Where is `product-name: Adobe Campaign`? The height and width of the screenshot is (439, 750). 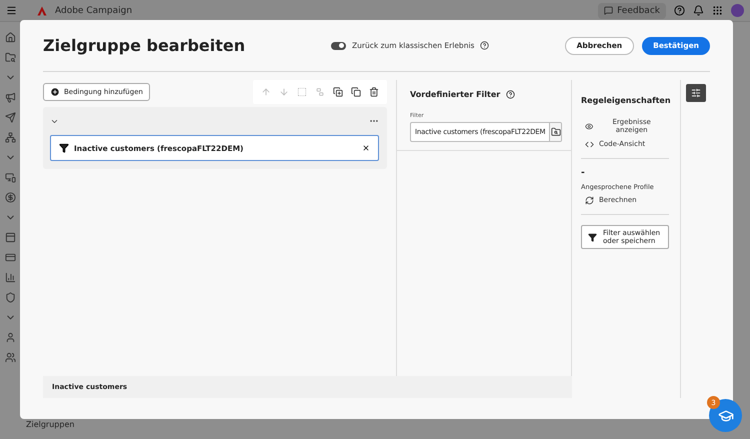 product-name: Adobe Campaign is located at coordinates (93, 11).